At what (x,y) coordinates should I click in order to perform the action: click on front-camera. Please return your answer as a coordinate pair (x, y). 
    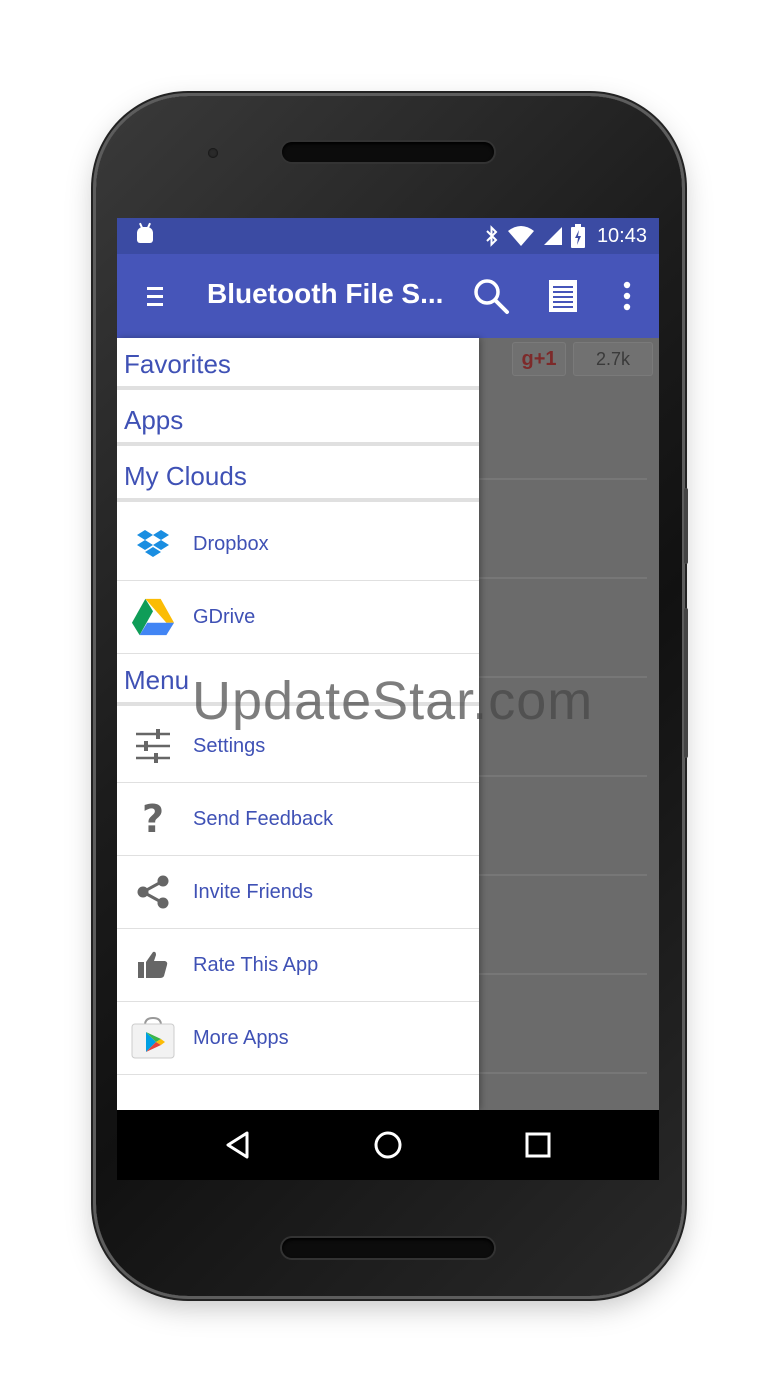
    Looking at the image, I should click on (213, 153).